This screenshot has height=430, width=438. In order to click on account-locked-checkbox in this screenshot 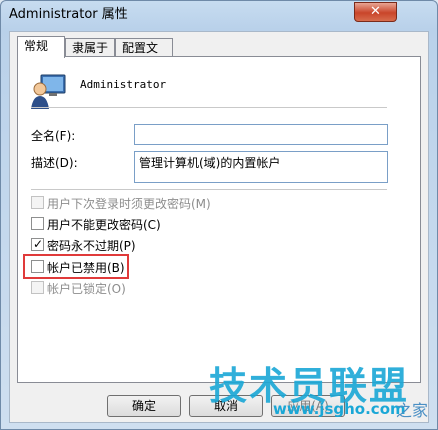, I will do `click(37, 287)`.